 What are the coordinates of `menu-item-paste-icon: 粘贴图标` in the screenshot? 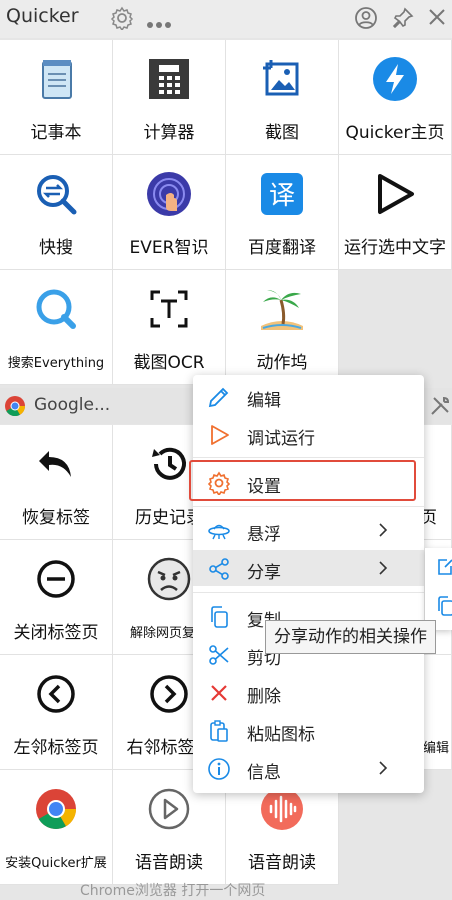 It's located at (308, 730).